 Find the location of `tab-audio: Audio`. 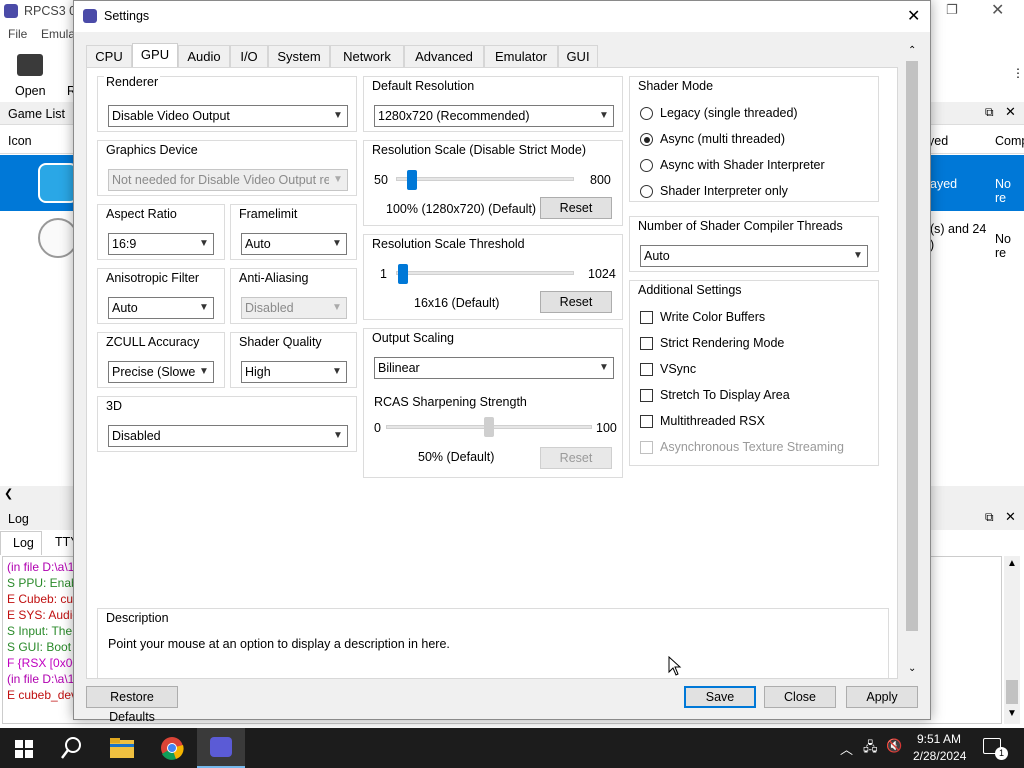

tab-audio: Audio is located at coordinates (204, 56).